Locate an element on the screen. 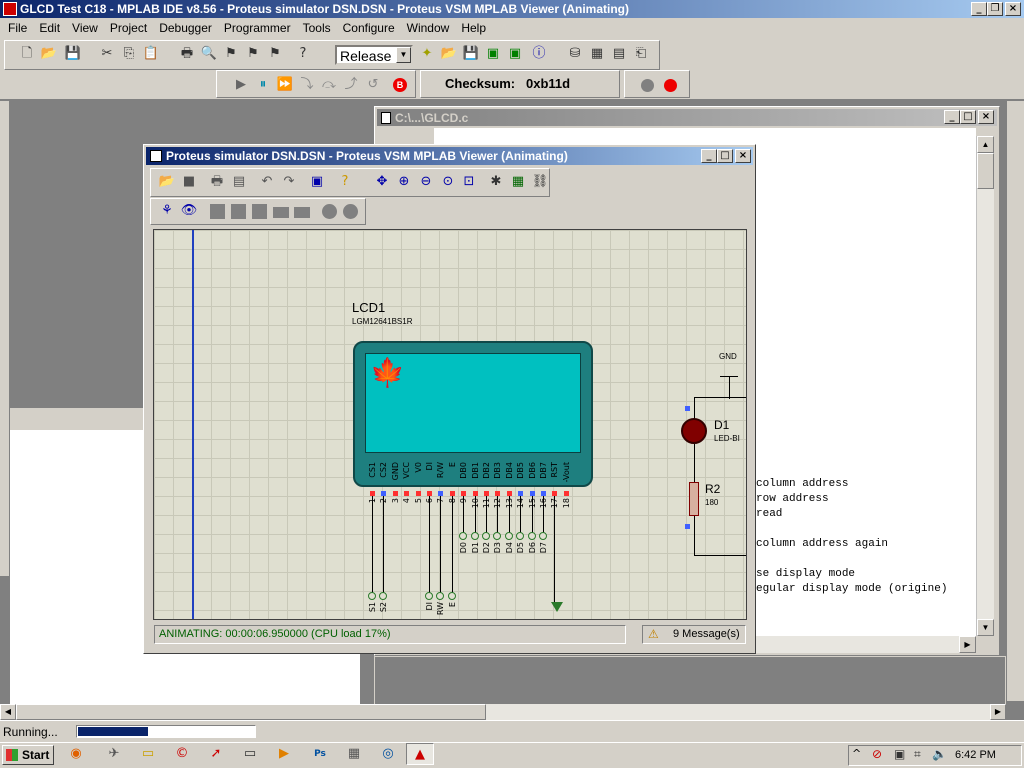 The height and width of the screenshot is (768, 1024). paste-icon: 📋 is located at coordinates (151, 54).